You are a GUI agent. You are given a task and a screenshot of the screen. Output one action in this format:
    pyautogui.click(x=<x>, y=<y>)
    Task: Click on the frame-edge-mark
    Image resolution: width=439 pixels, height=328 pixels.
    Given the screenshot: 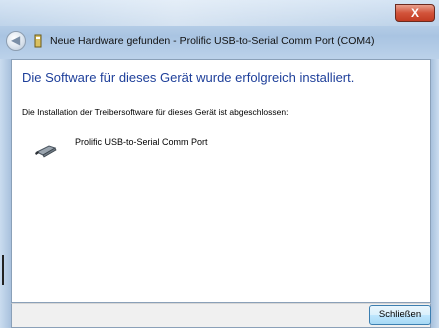 What is the action you would take?
    pyautogui.click(x=3, y=270)
    